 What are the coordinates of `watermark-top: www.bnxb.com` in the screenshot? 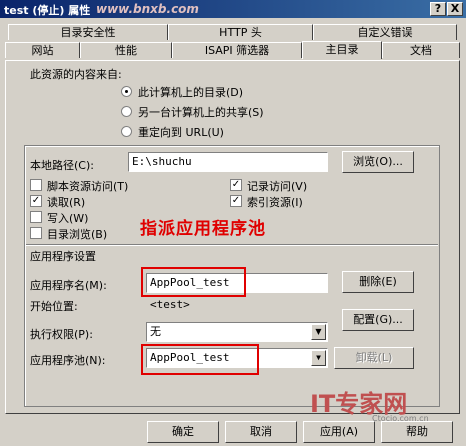 It's located at (147, 9).